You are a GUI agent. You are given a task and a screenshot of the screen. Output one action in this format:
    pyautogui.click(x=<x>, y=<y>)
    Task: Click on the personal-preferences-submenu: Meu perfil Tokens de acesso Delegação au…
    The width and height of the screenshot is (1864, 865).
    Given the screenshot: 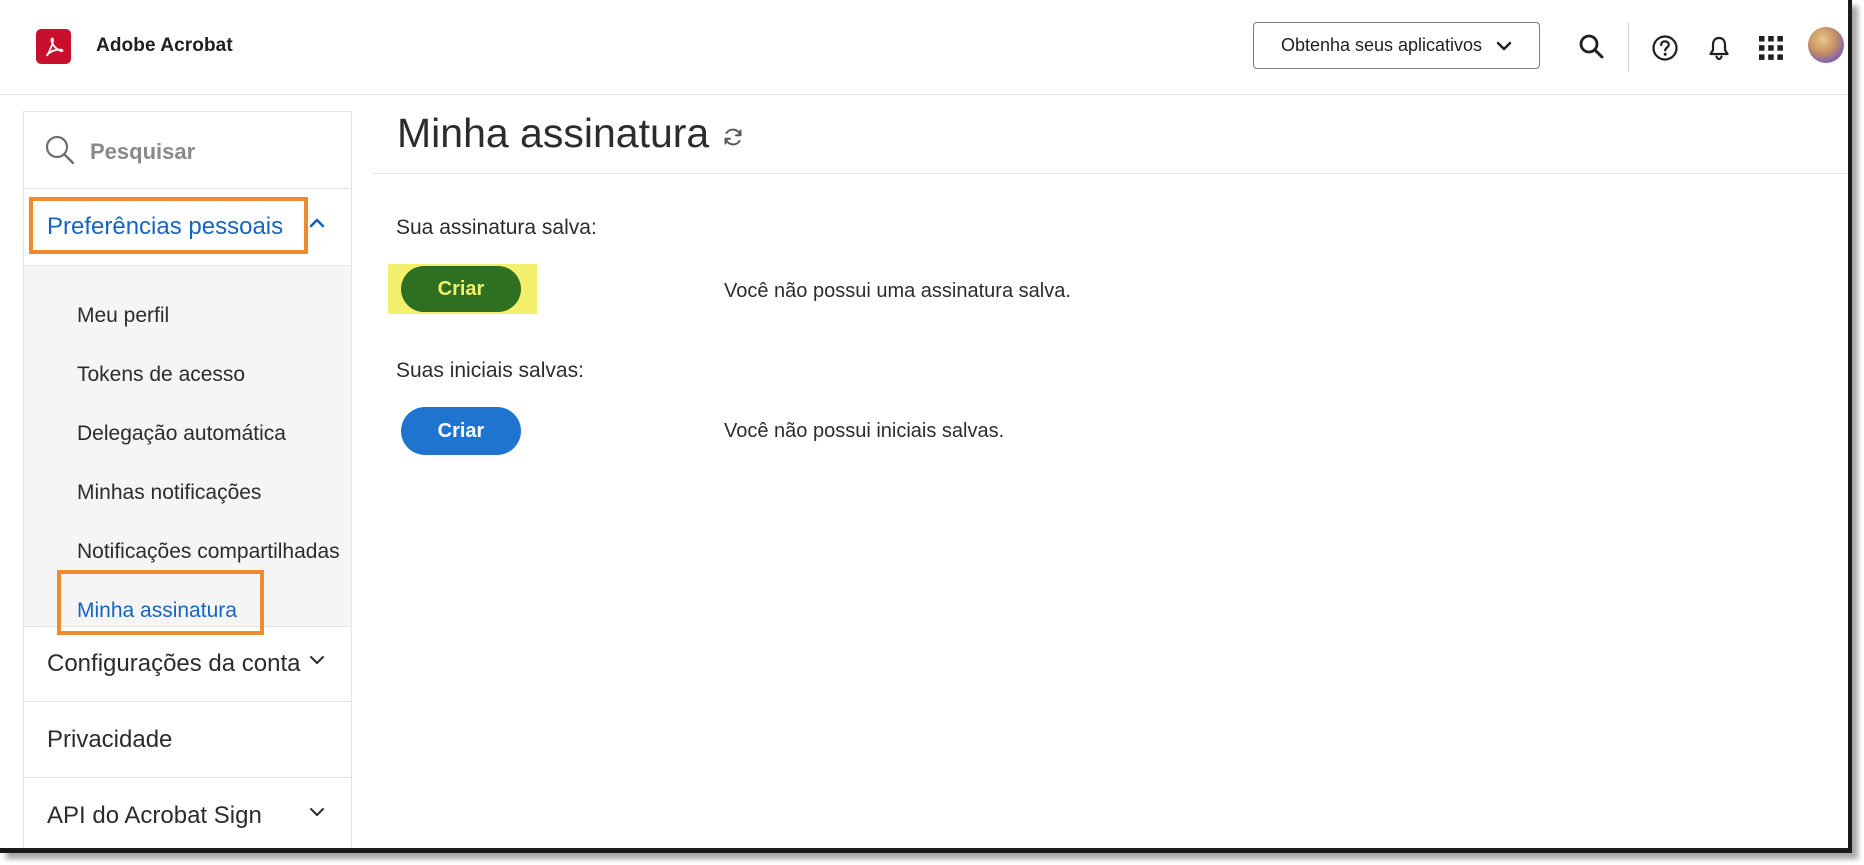 What is the action you would take?
    pyautogui.click(x=187, y=446)
    